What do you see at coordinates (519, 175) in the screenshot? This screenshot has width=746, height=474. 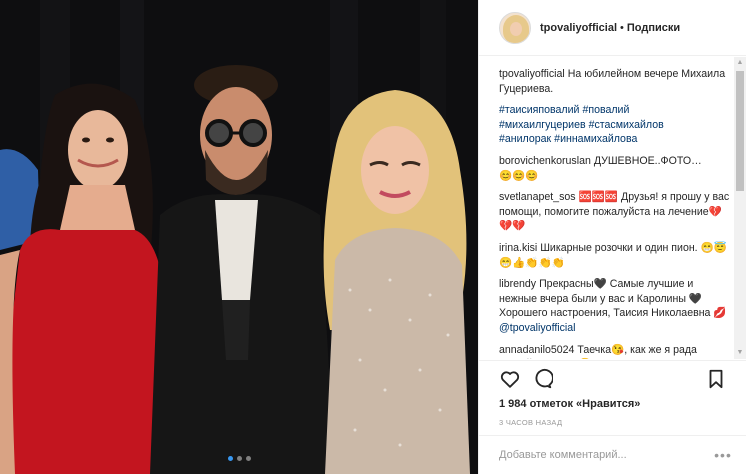 I see `comment-emoji: 😊😊😊` at bounding box center [519, 175].